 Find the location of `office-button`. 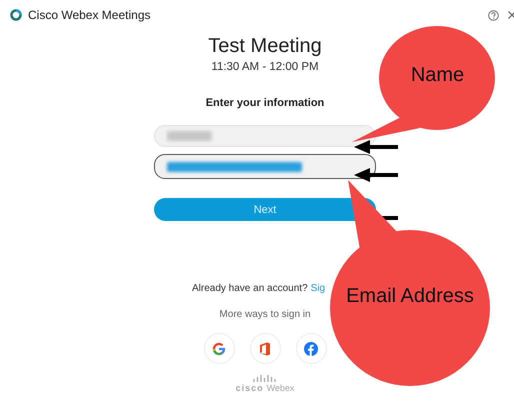

office-button is located at coordinates (265, 348).